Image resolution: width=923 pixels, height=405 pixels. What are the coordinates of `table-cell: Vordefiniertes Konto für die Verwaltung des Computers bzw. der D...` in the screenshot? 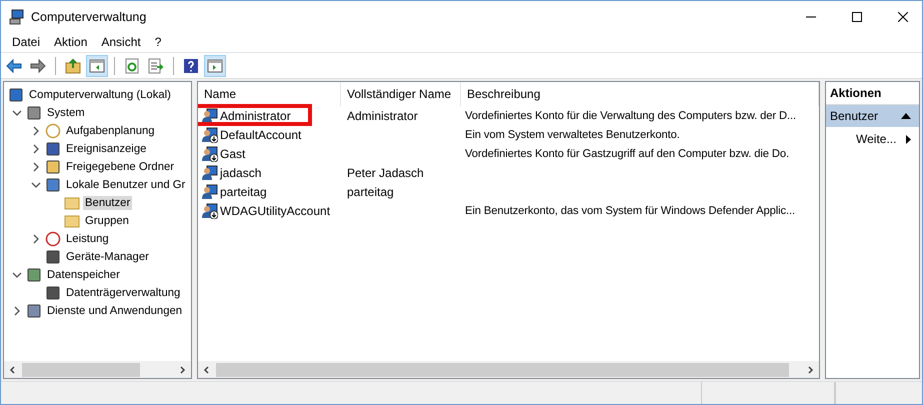 It's located at (630, 116).